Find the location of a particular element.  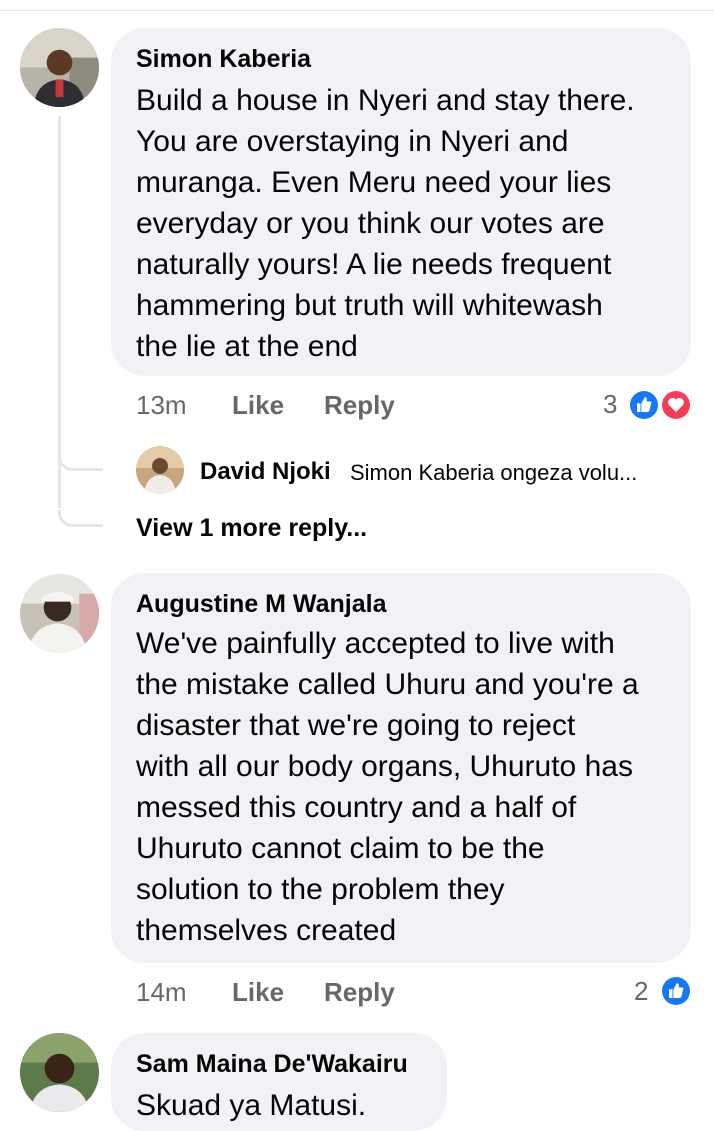

reaction-count: 2 is located at coordinates (641, 991).